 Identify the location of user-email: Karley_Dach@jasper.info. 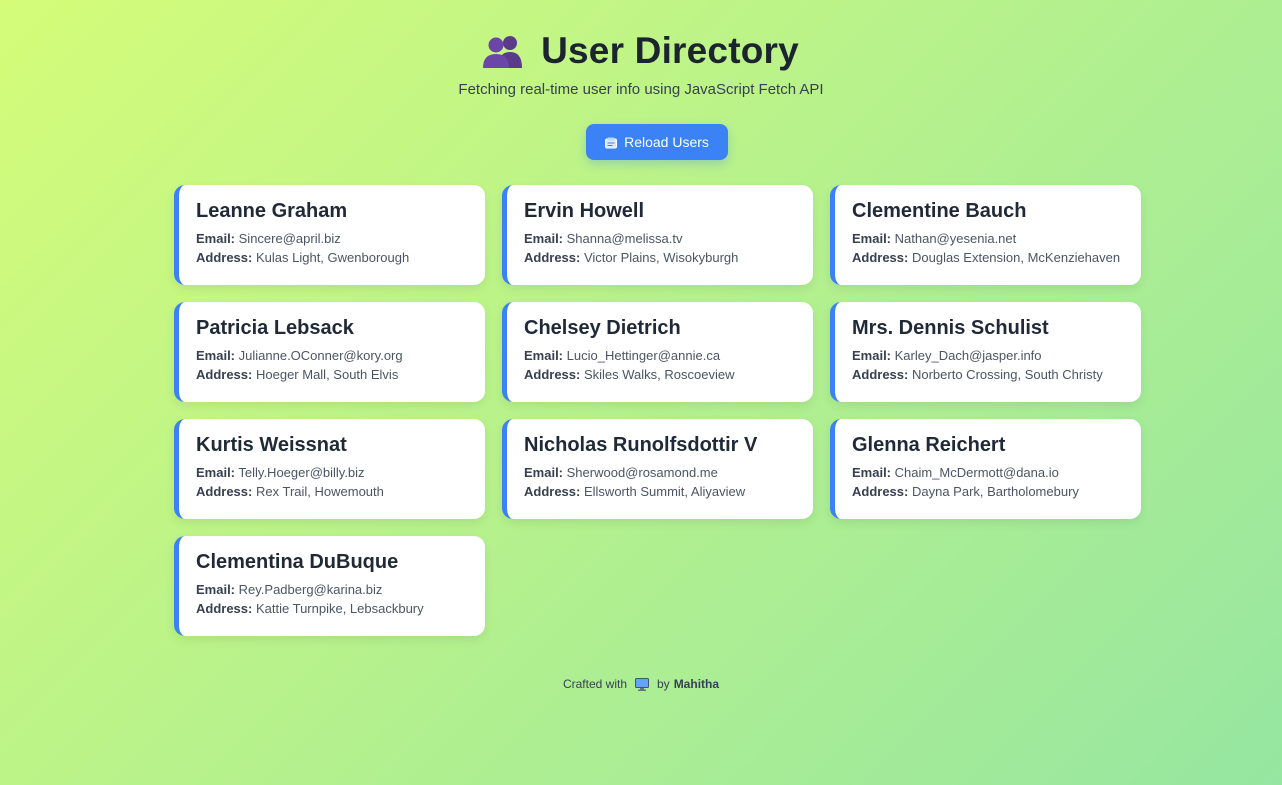
(968, 355).